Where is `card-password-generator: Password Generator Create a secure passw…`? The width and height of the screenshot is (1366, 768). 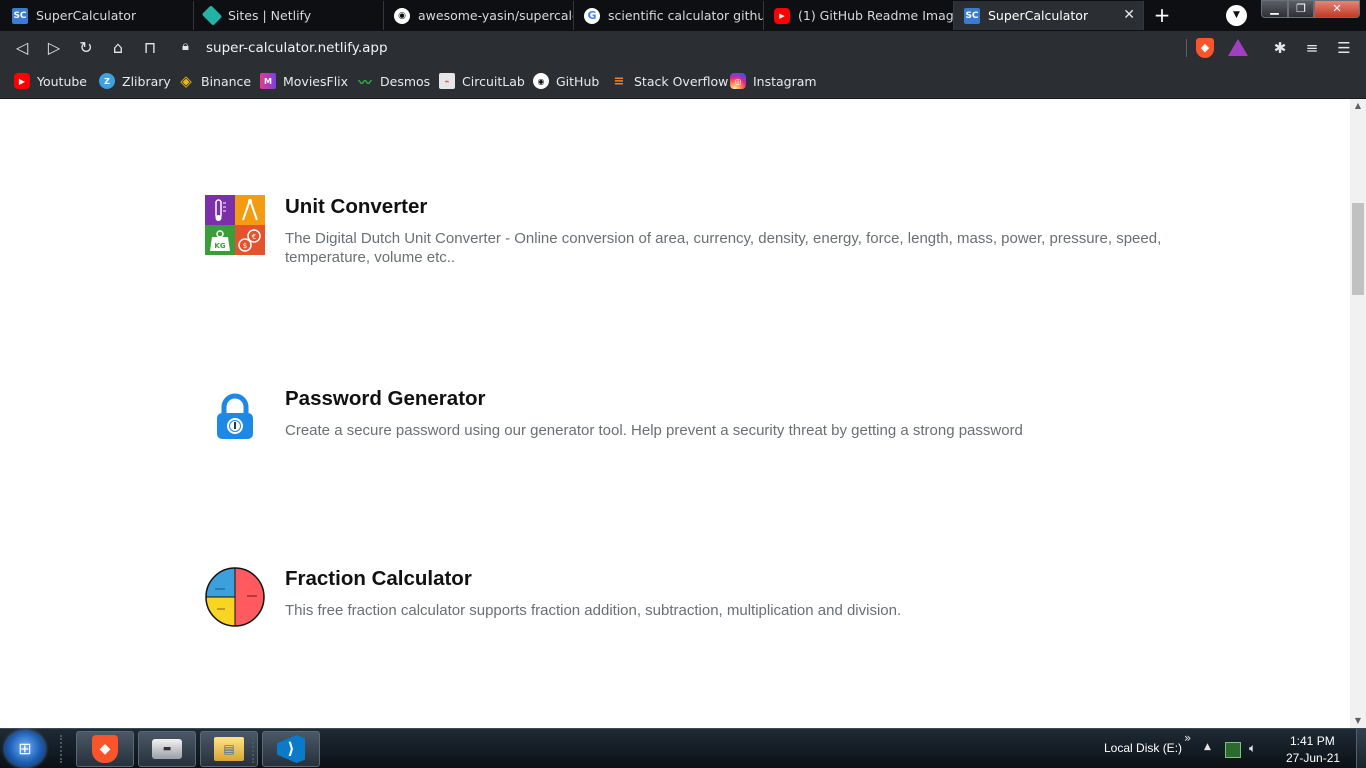
card-password-generator: Password Generator Create a secure passw… is located at coordinates (685, 417).